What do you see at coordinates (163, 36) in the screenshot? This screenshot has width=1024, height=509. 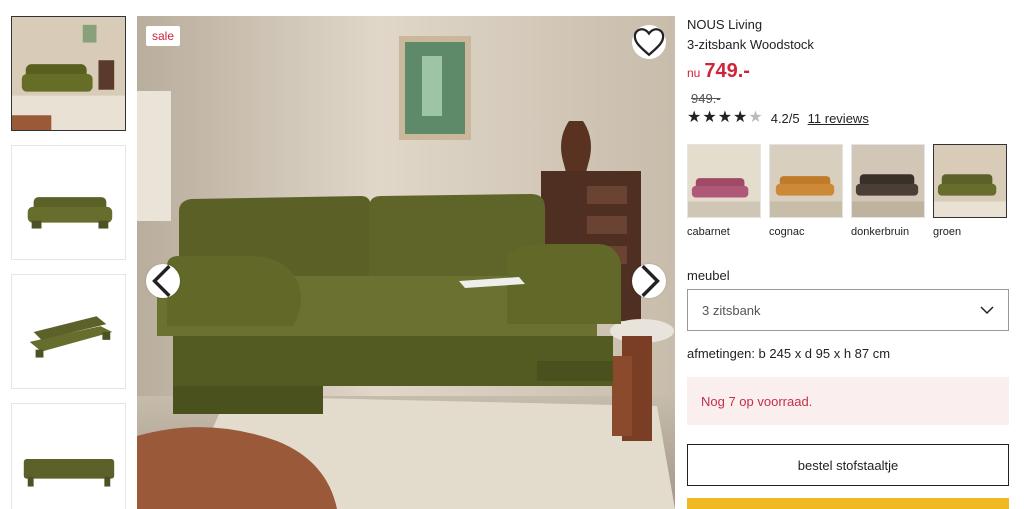 I see `sale-badge: sale` at bounding box center [163, 36].